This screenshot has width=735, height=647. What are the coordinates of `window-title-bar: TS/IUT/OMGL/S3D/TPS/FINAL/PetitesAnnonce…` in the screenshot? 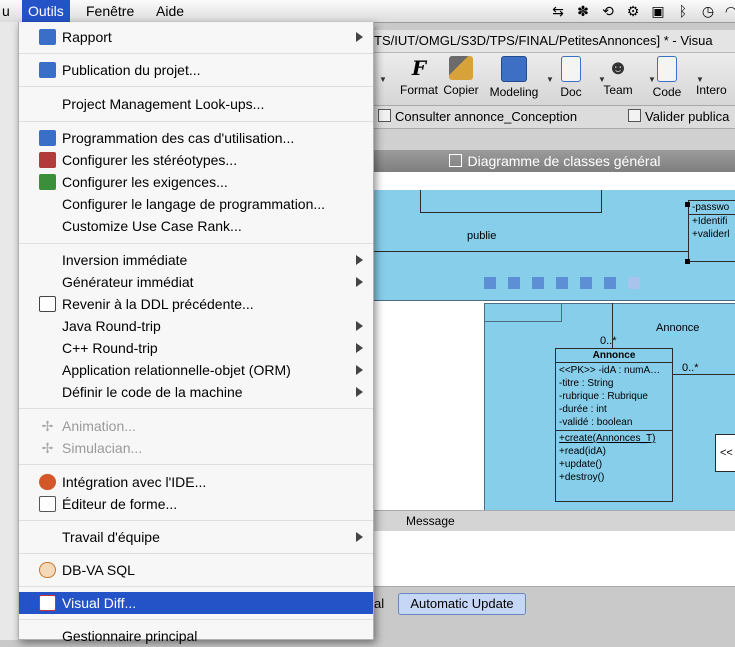 It's located at (554, 41).